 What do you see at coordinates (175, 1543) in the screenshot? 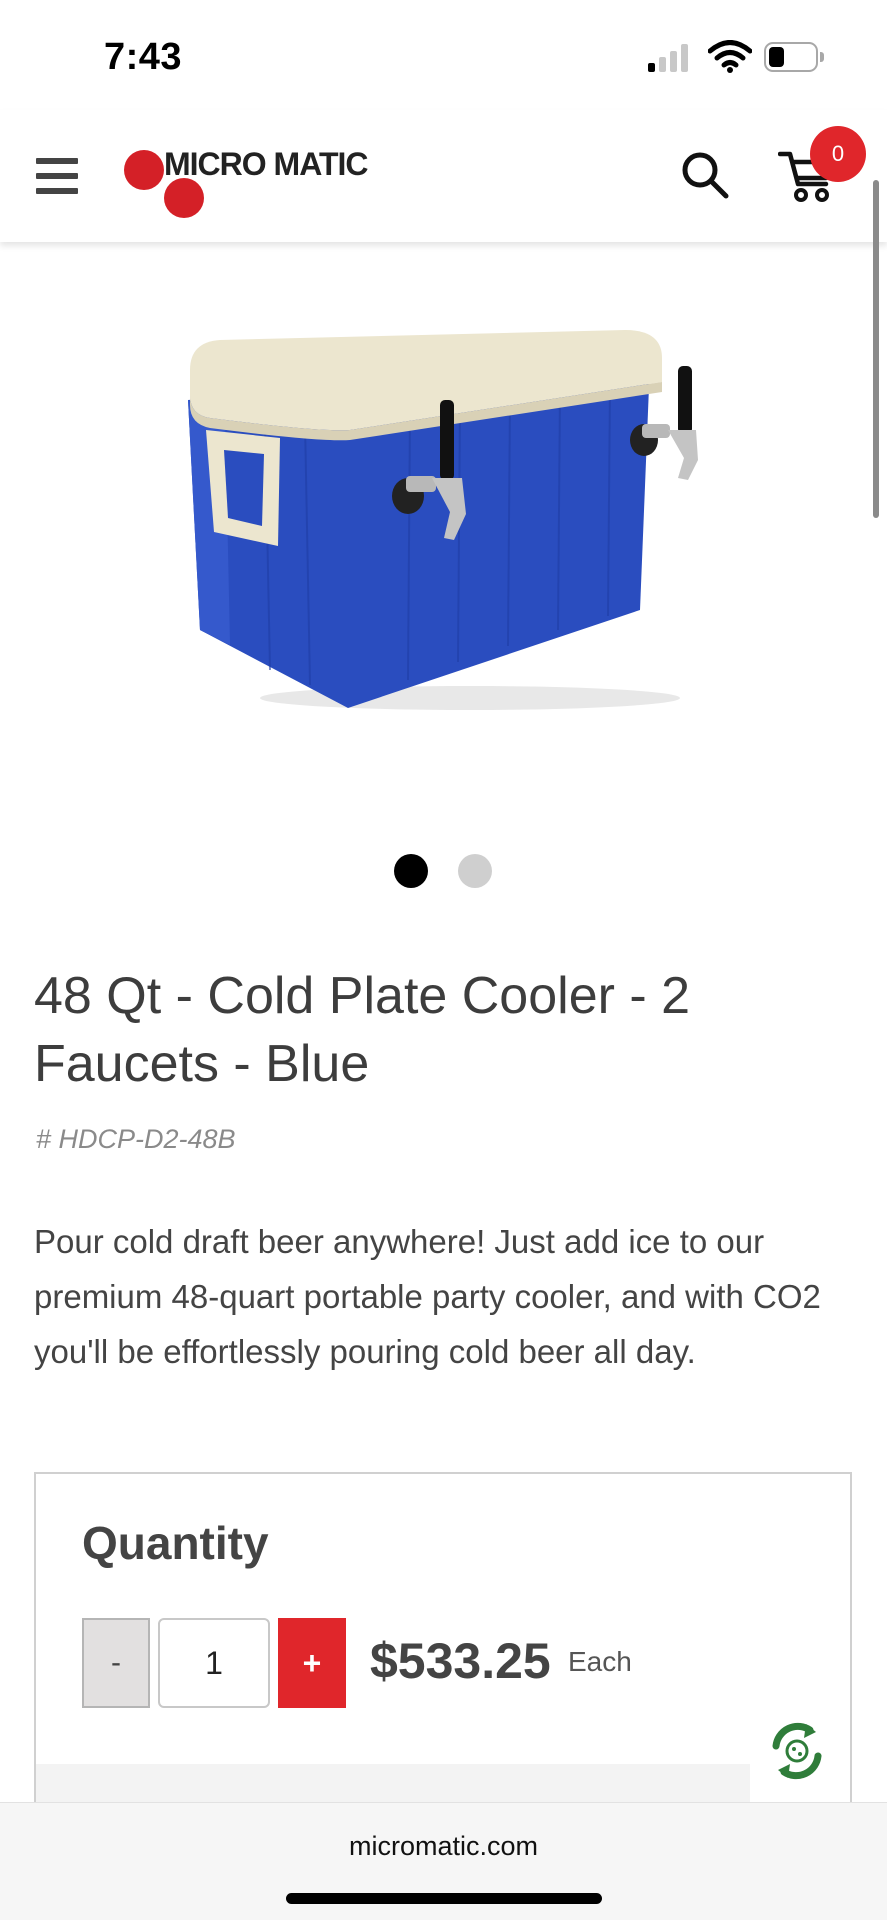
I see `quantity-heading: Quantity` at bounding box center [175, 1543].